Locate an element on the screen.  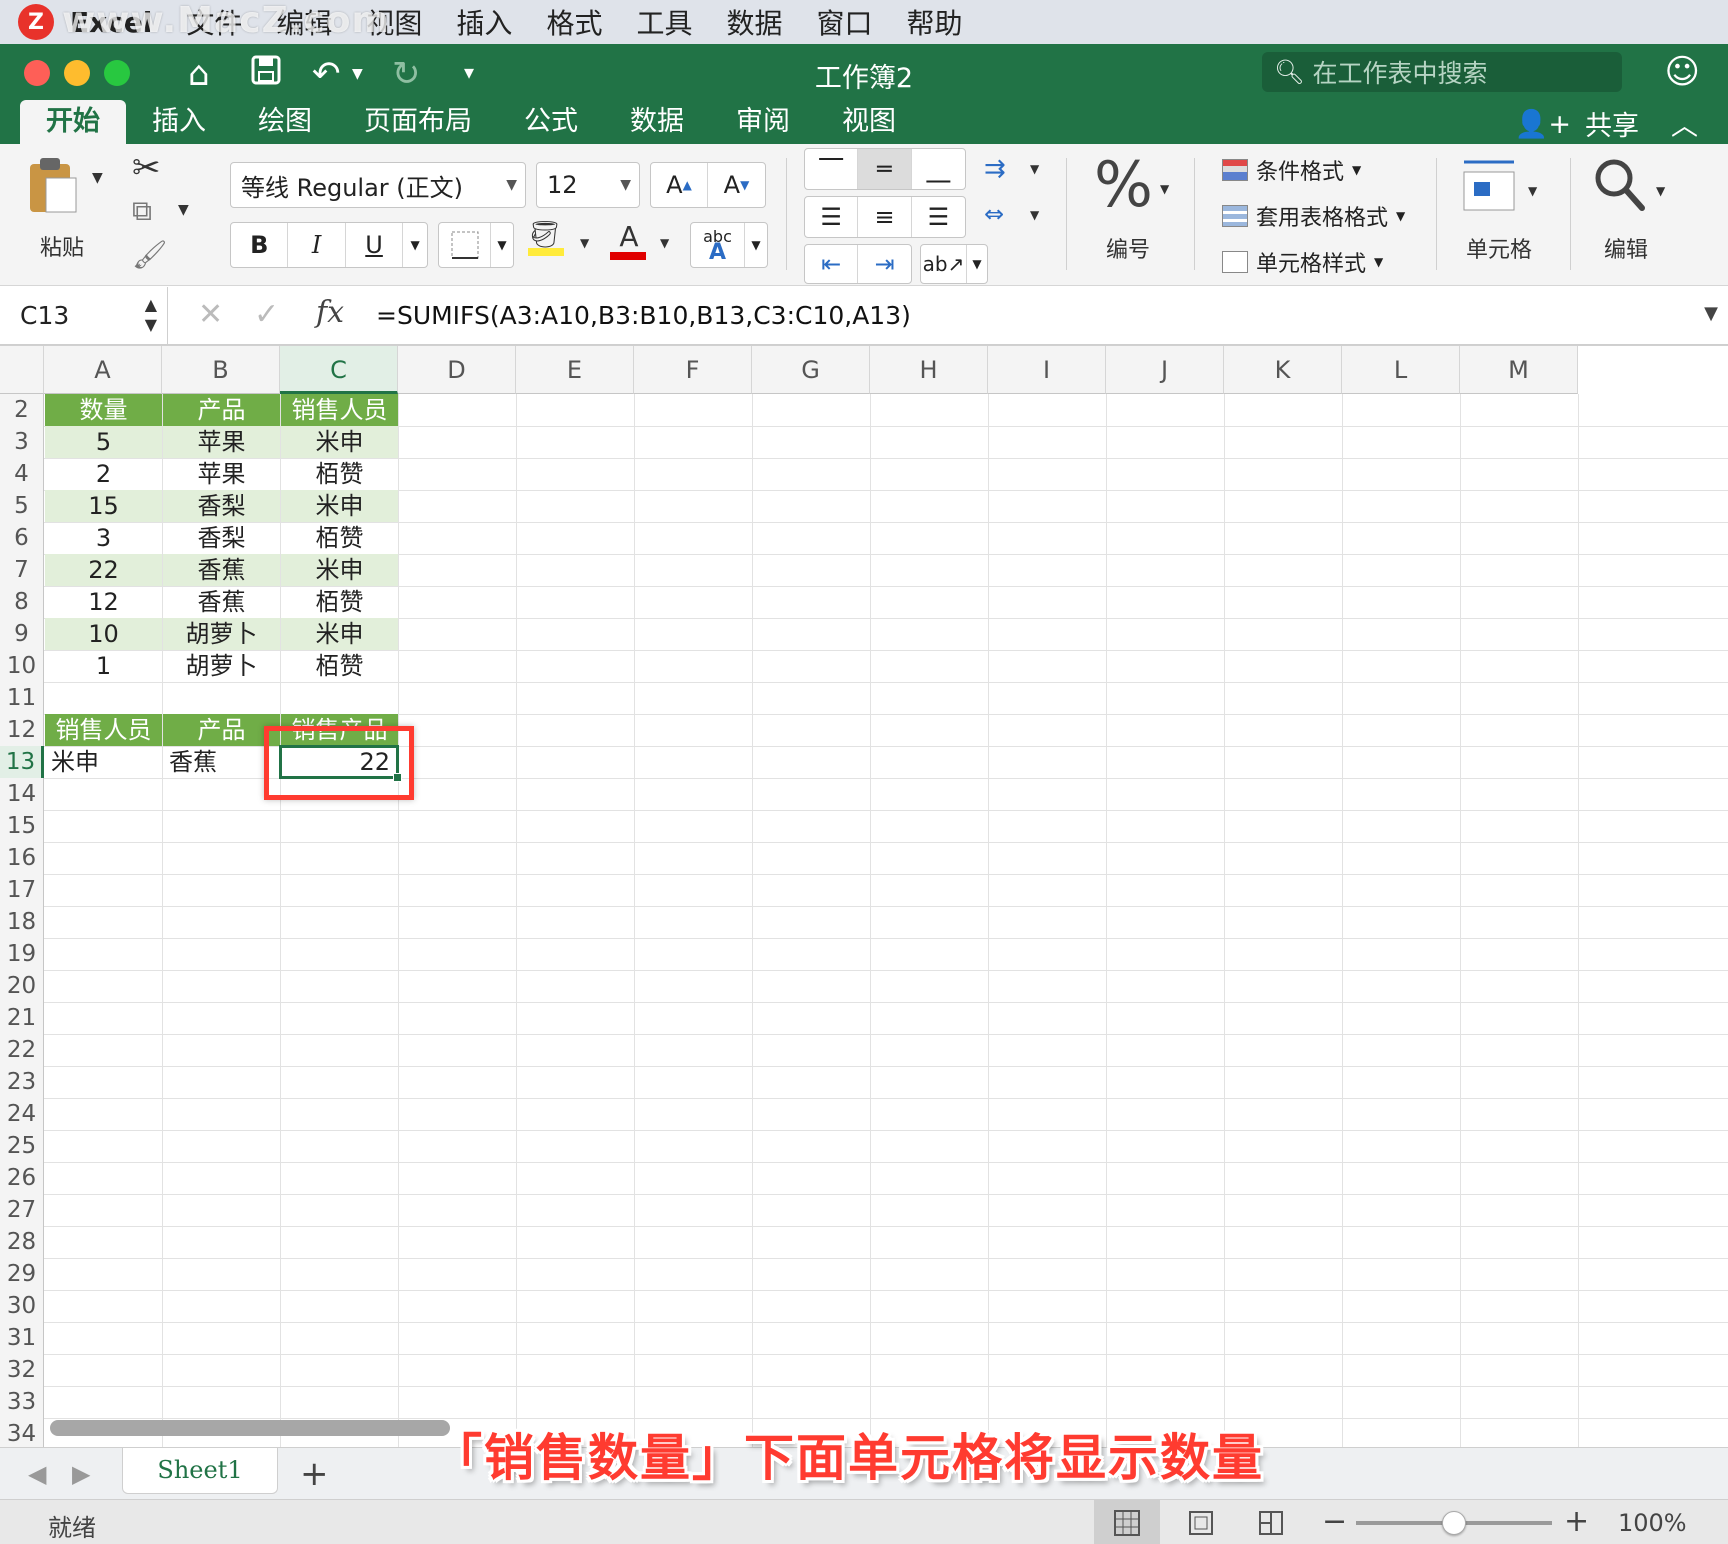
format-as-table-button: 套用表格格式 ▼ is located at coordinates (1313, 216).